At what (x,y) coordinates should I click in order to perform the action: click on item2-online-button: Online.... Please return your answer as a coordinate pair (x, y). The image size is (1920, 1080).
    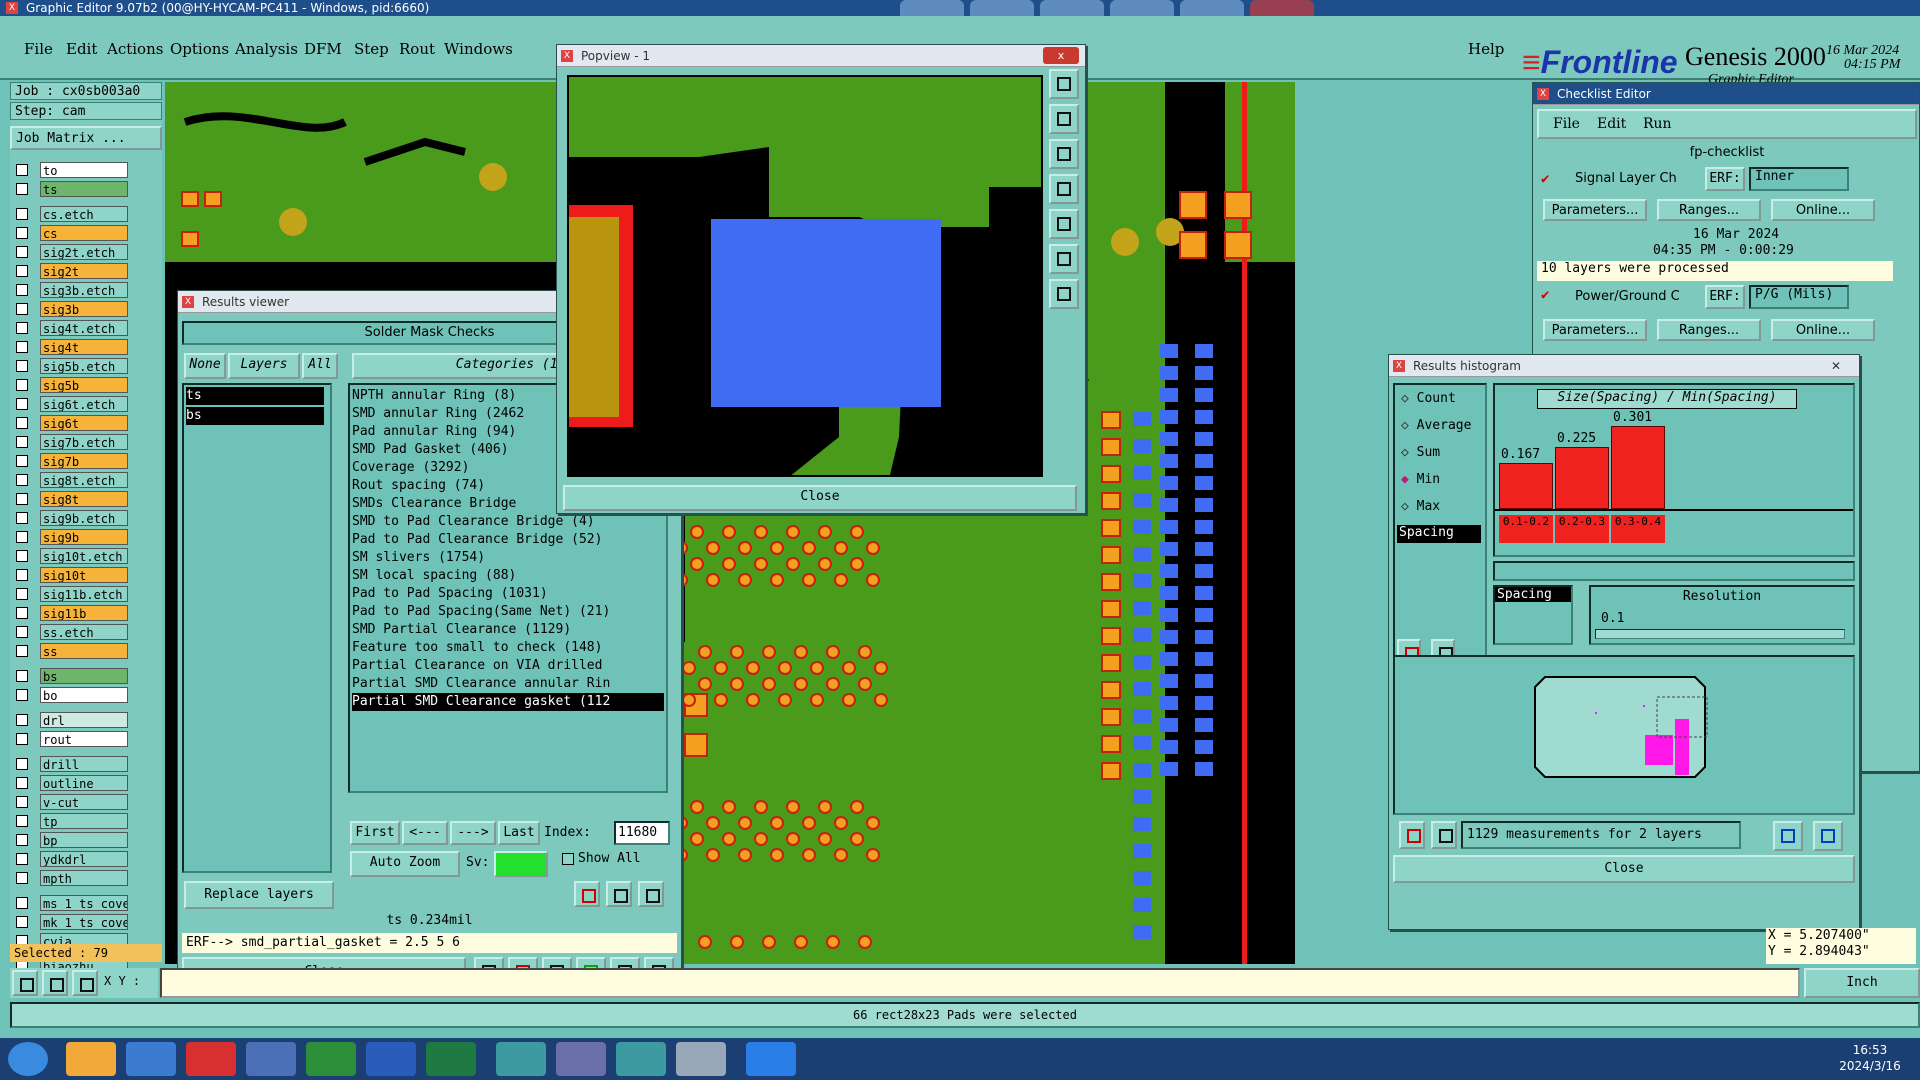
    Looking at the image, I should click on (1823, 330).